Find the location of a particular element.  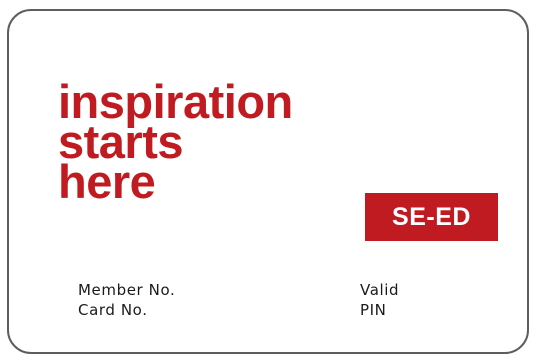

logo-text: SE-ED is located at coordinates (431, 216).